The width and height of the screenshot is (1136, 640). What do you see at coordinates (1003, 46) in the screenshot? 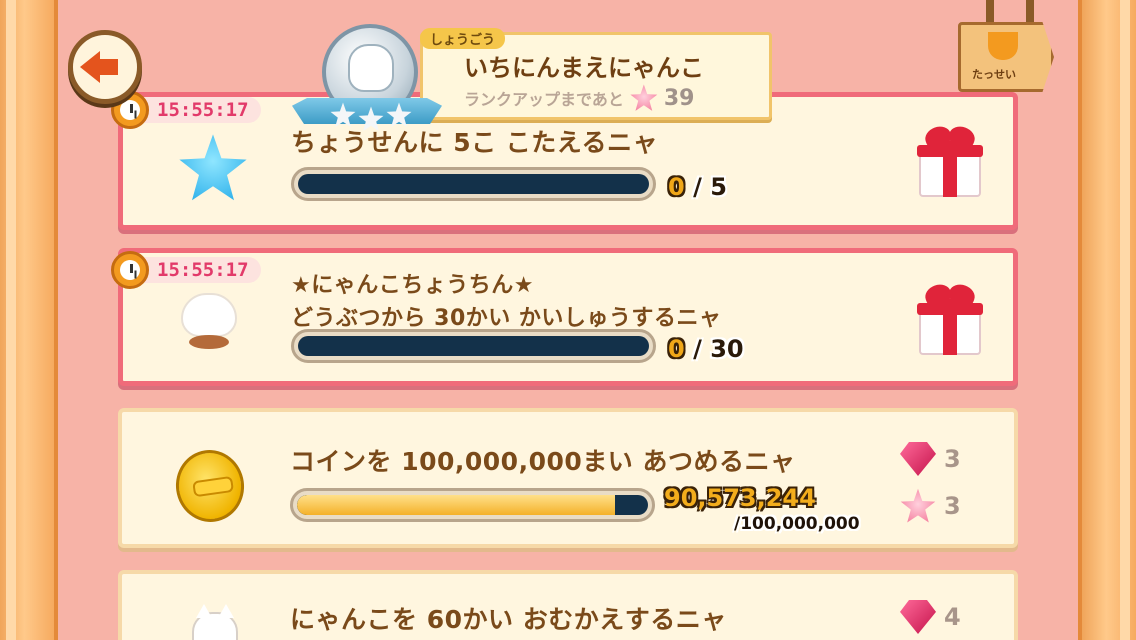
I see `trophy-icon` at bounding box center [1003, 46].